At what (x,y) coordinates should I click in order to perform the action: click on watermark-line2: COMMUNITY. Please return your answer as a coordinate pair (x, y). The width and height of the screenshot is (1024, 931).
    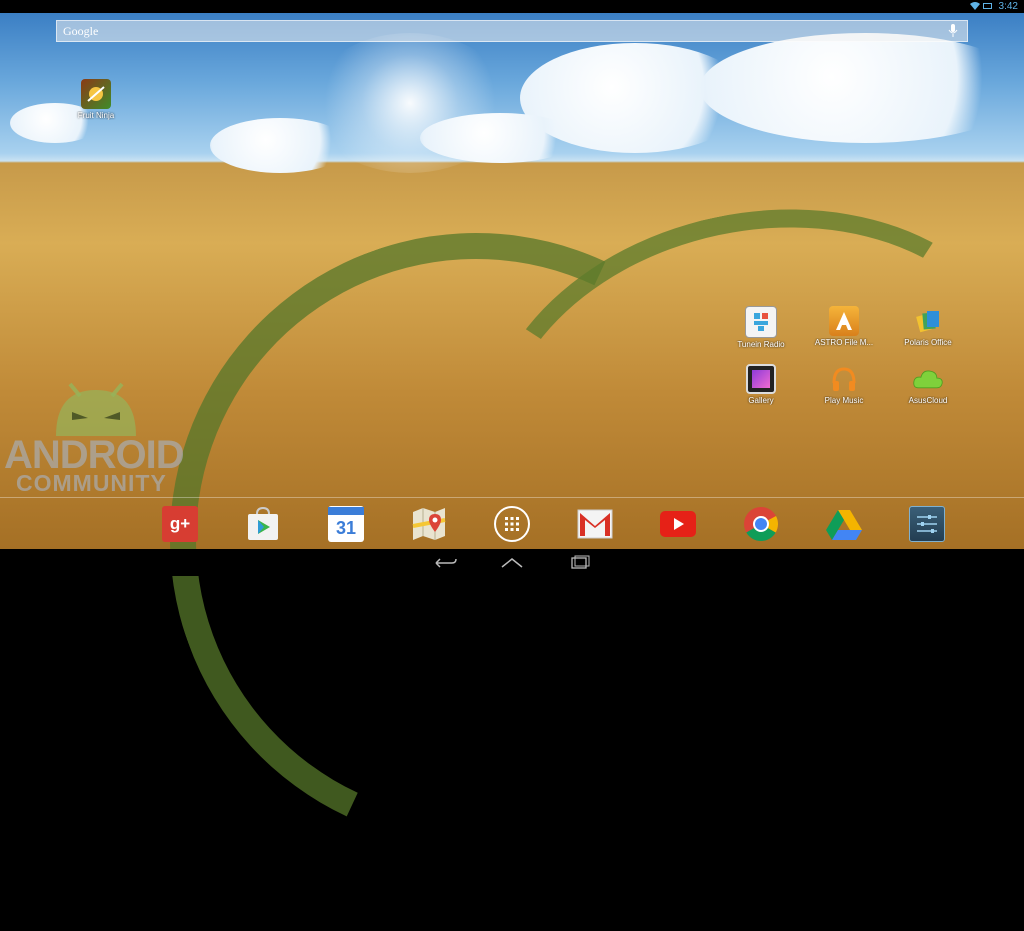
    Looking at the image, I should click on (91, 483).